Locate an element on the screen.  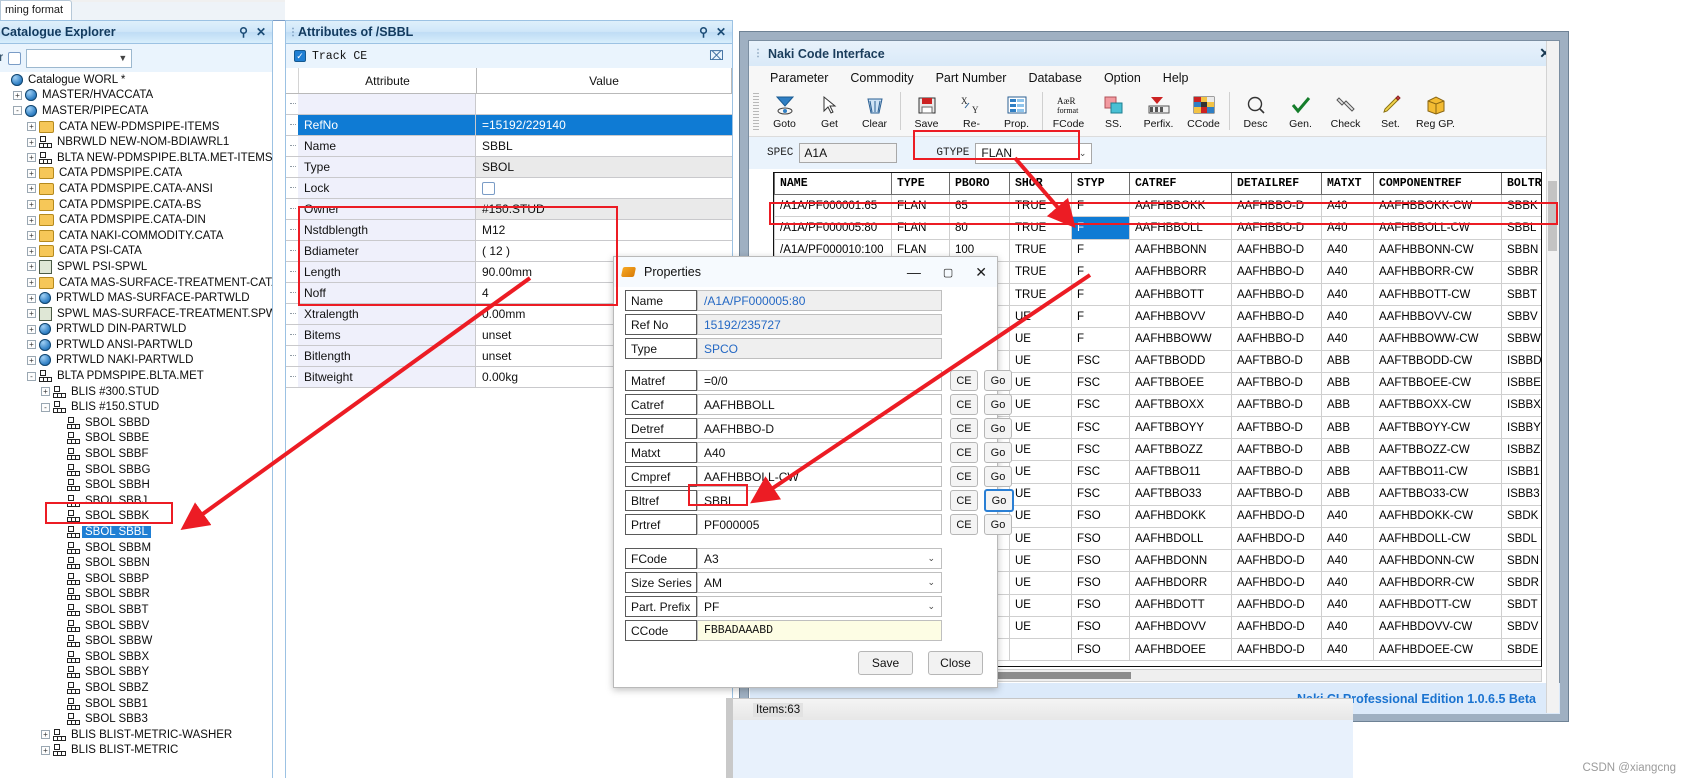
toolbar-button-ss: SS. is located at coordinates (1113, 112).